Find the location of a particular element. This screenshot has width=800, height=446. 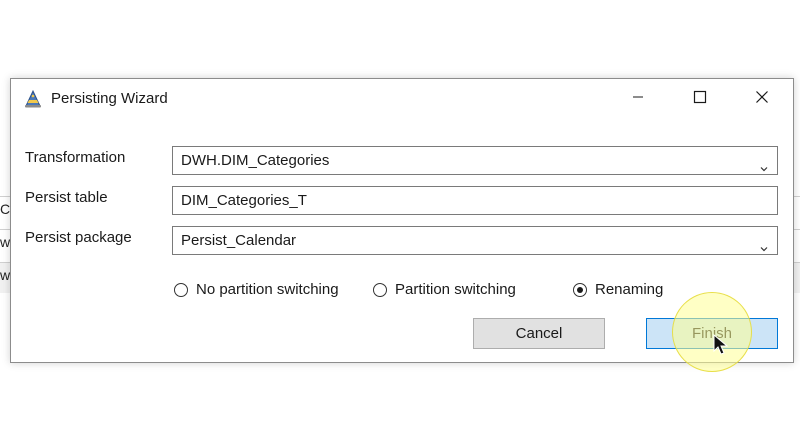

title-bar: Persisting Wizard is located at coordinates (402, 99).